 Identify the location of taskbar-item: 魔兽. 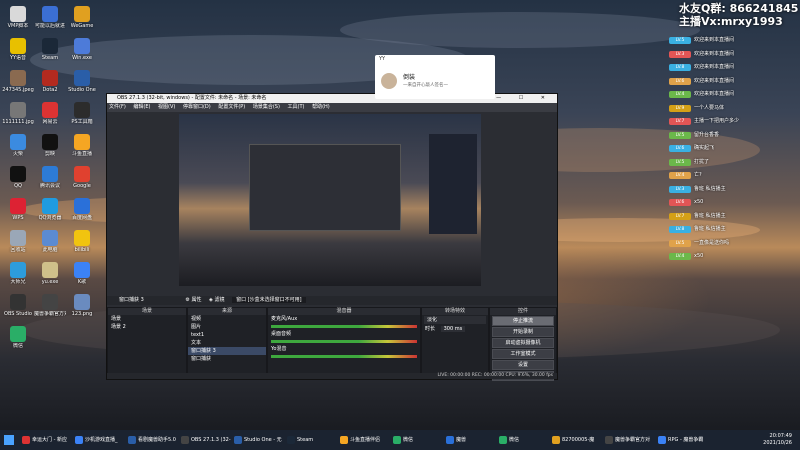
(456, 440).